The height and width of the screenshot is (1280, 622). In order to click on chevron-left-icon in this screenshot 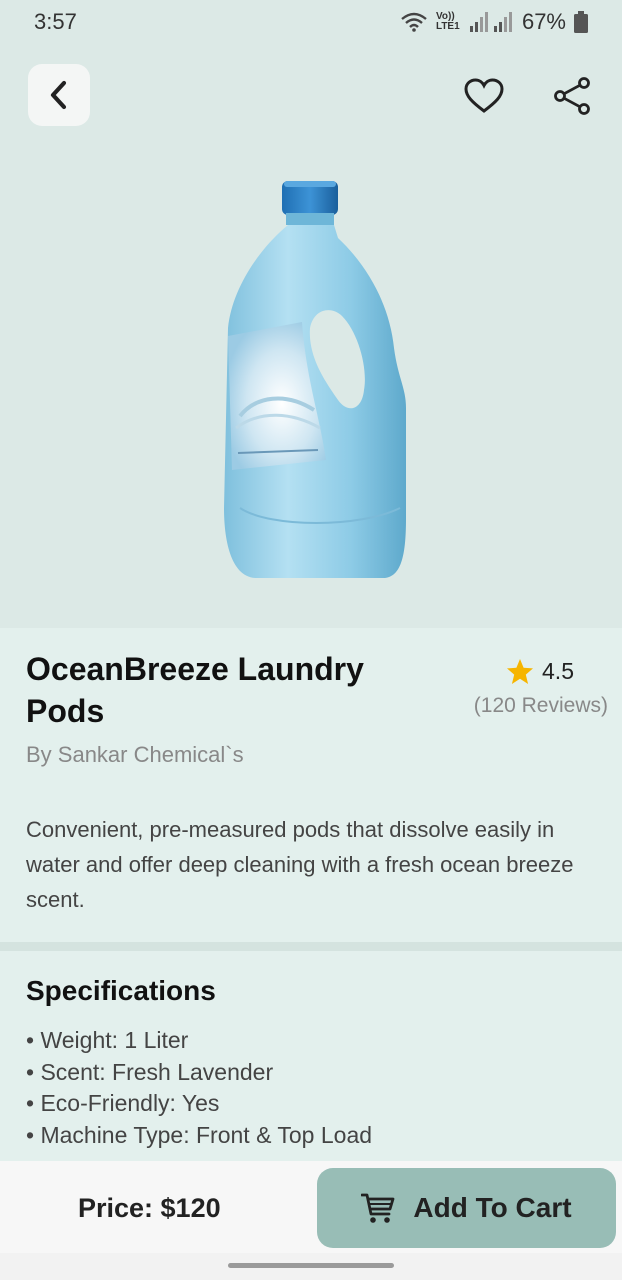, I will do `click(58, 95)`.